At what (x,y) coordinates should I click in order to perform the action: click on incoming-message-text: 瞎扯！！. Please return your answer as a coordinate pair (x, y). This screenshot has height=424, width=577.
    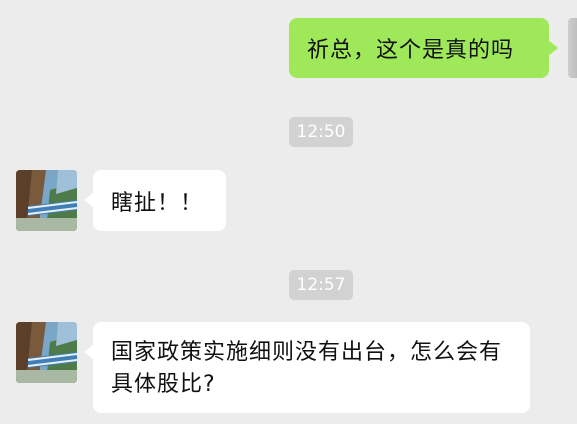
    Looking at the image, I should click on (157, 203).